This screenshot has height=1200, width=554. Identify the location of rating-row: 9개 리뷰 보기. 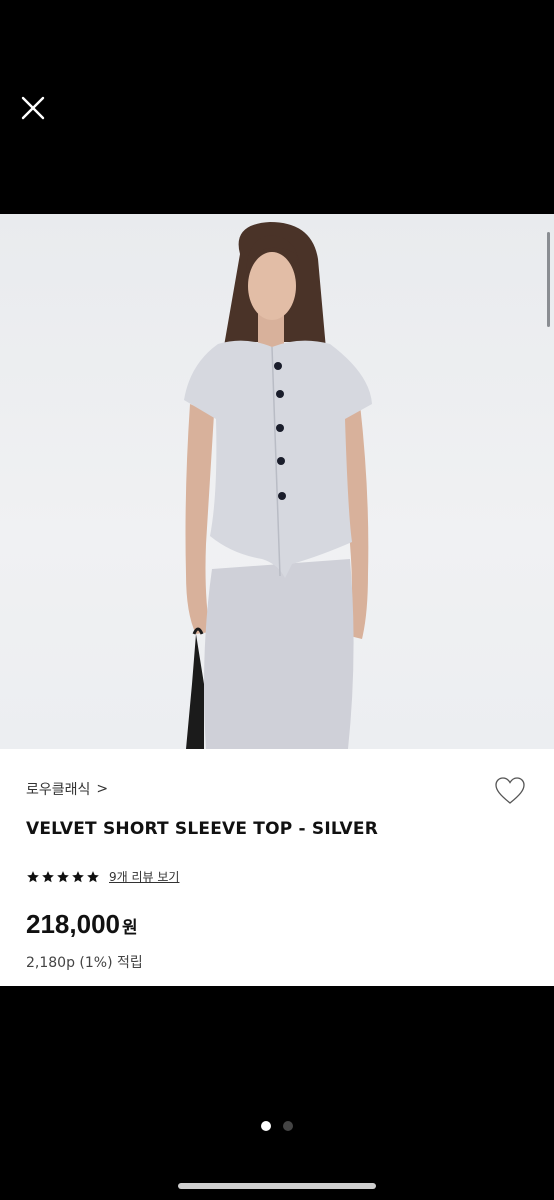
(102, 876).